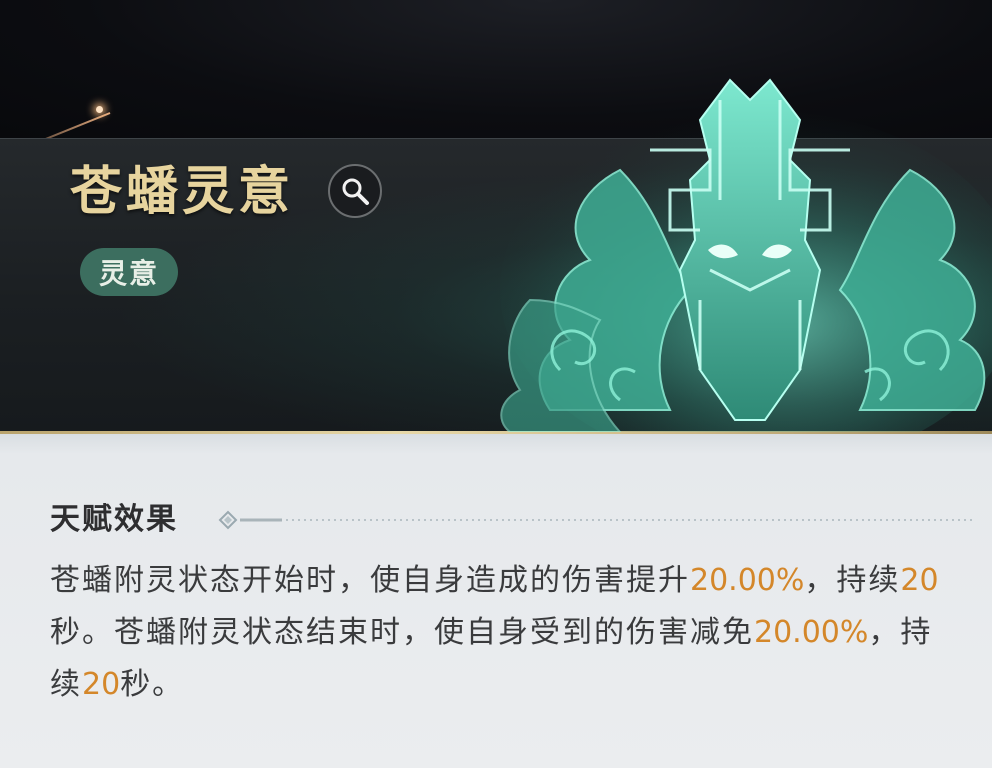  Describe the element at coordinates (182, 191) in the screenshot. I see `talent-title: 苍蟠灵意` at that location.